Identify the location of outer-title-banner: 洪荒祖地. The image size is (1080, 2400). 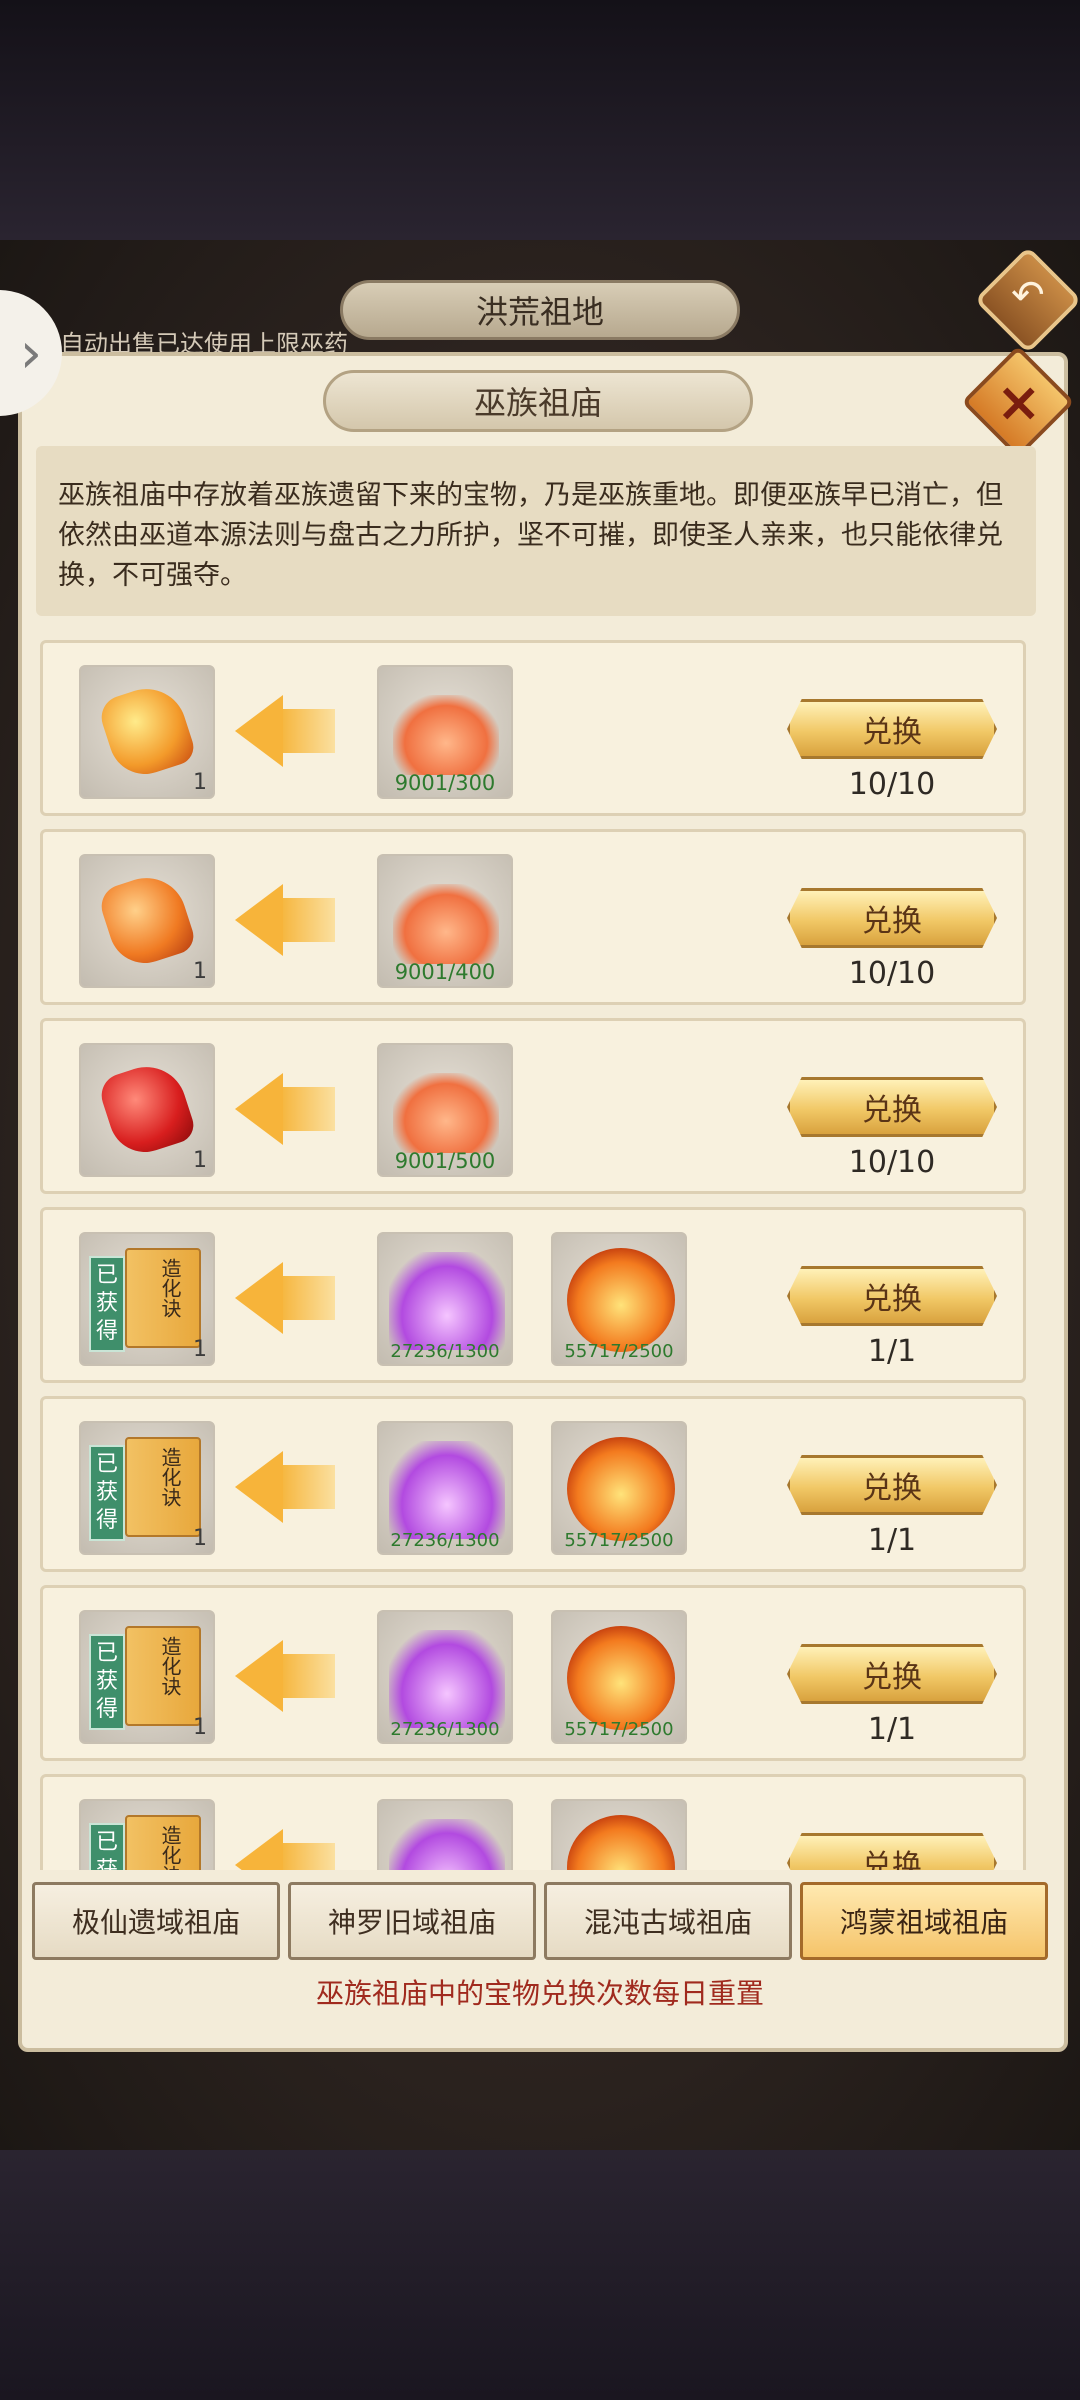
(540, 310).